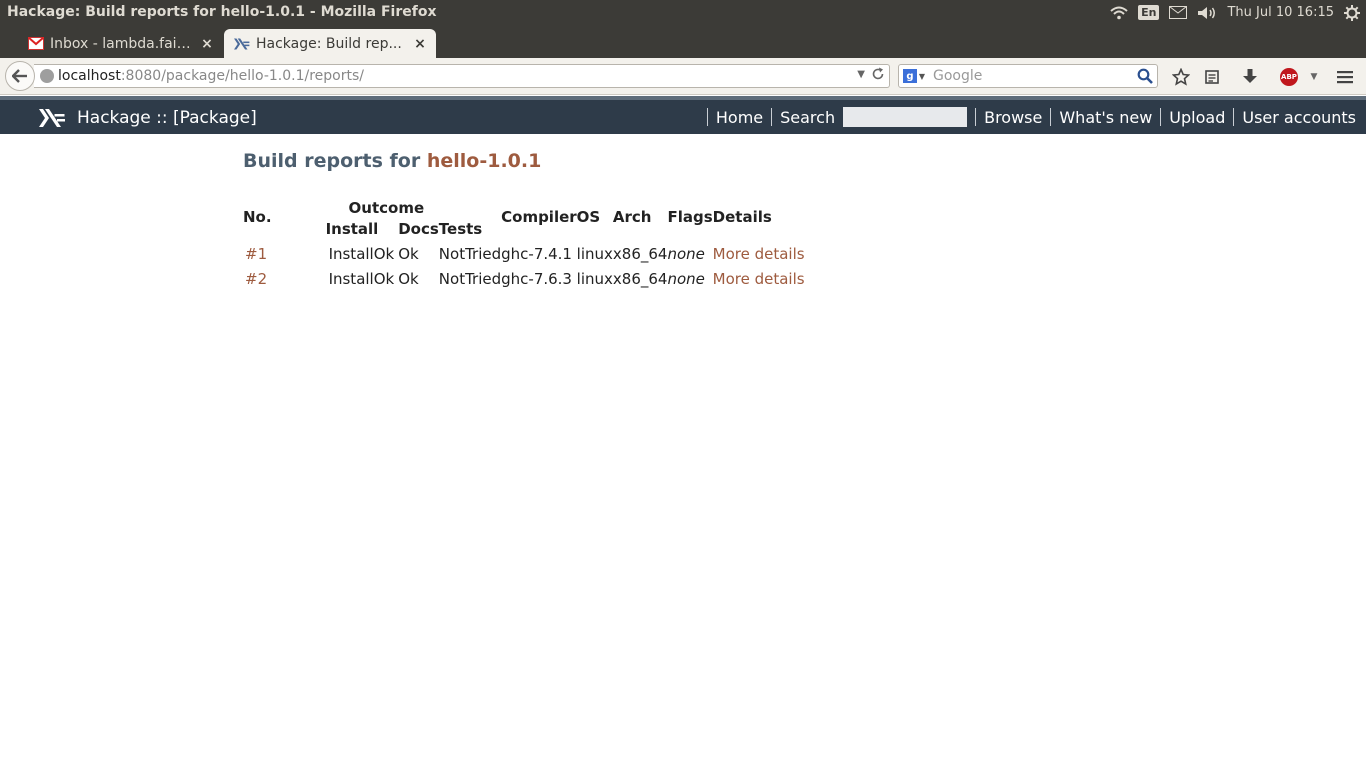 The height and width of the screenshot is (768, 1366). What do you see at coordinates (1028, 76) in the screenshot?
I see `web-search-box: g ▼ Google` at bounding box center [1028, 76].